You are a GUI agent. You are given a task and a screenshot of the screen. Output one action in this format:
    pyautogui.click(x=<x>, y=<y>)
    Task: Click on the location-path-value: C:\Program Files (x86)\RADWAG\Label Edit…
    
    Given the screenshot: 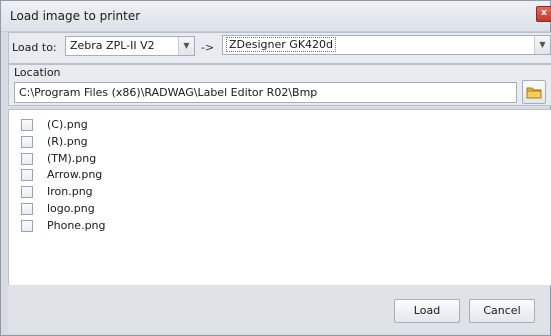 What is the action you would take?
    pyautogui.click(x=168, y=92)
    